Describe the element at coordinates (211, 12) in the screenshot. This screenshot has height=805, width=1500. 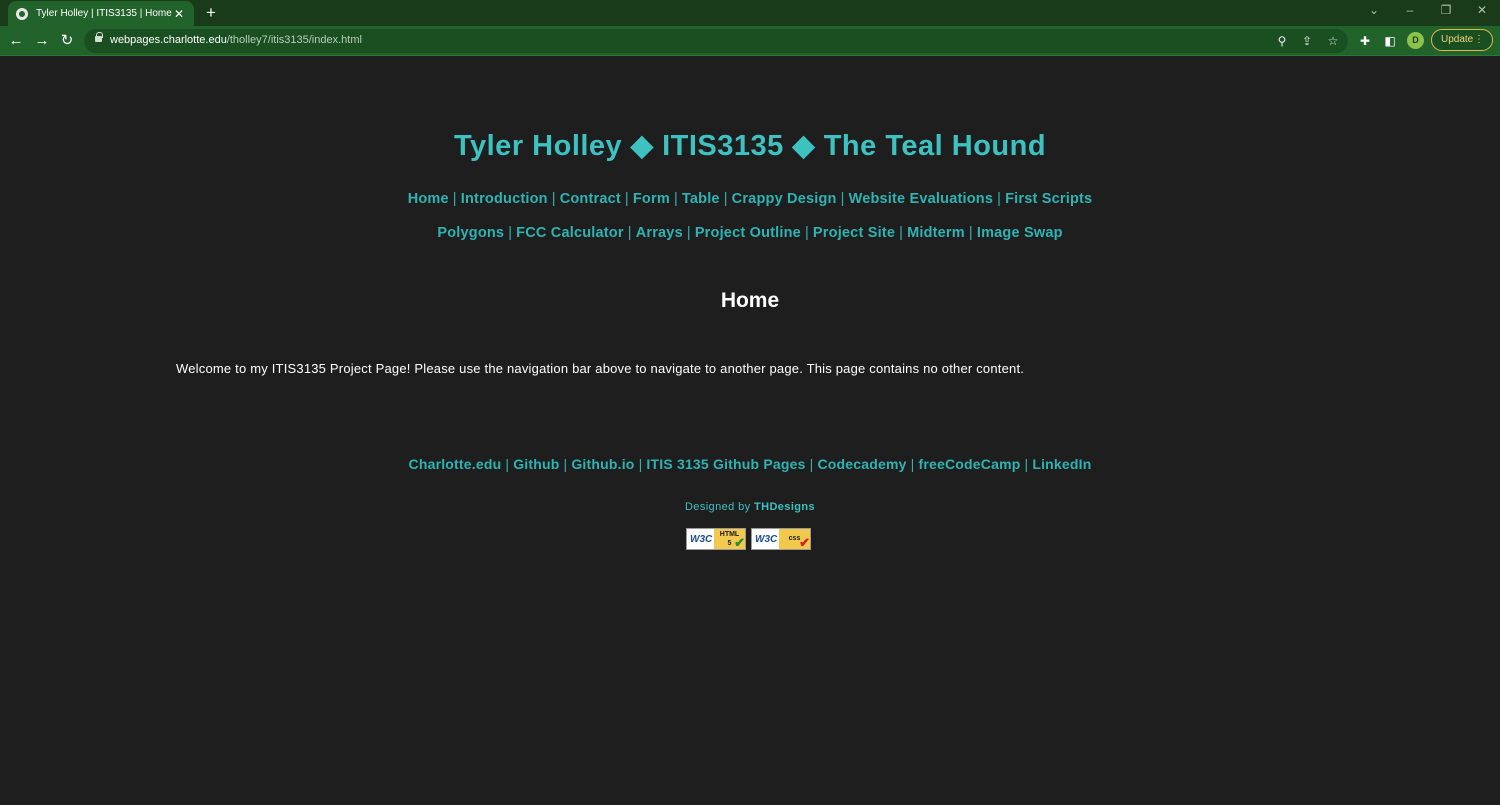
I see `new-tab-button: +` at that location.